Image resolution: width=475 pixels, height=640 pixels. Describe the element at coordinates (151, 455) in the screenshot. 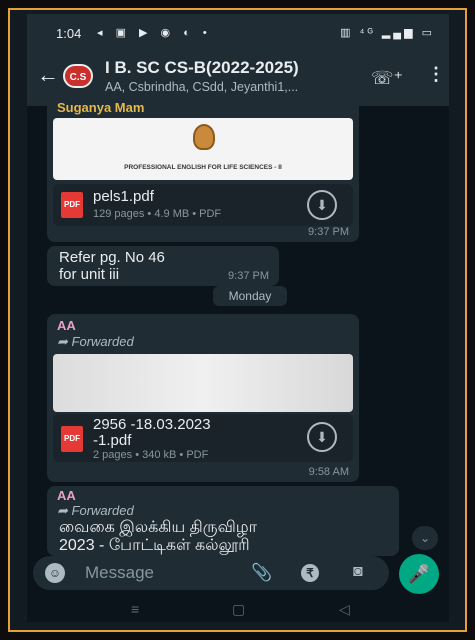

I see `file-meta: 2 pages • 340 kB • PDF` at that location.